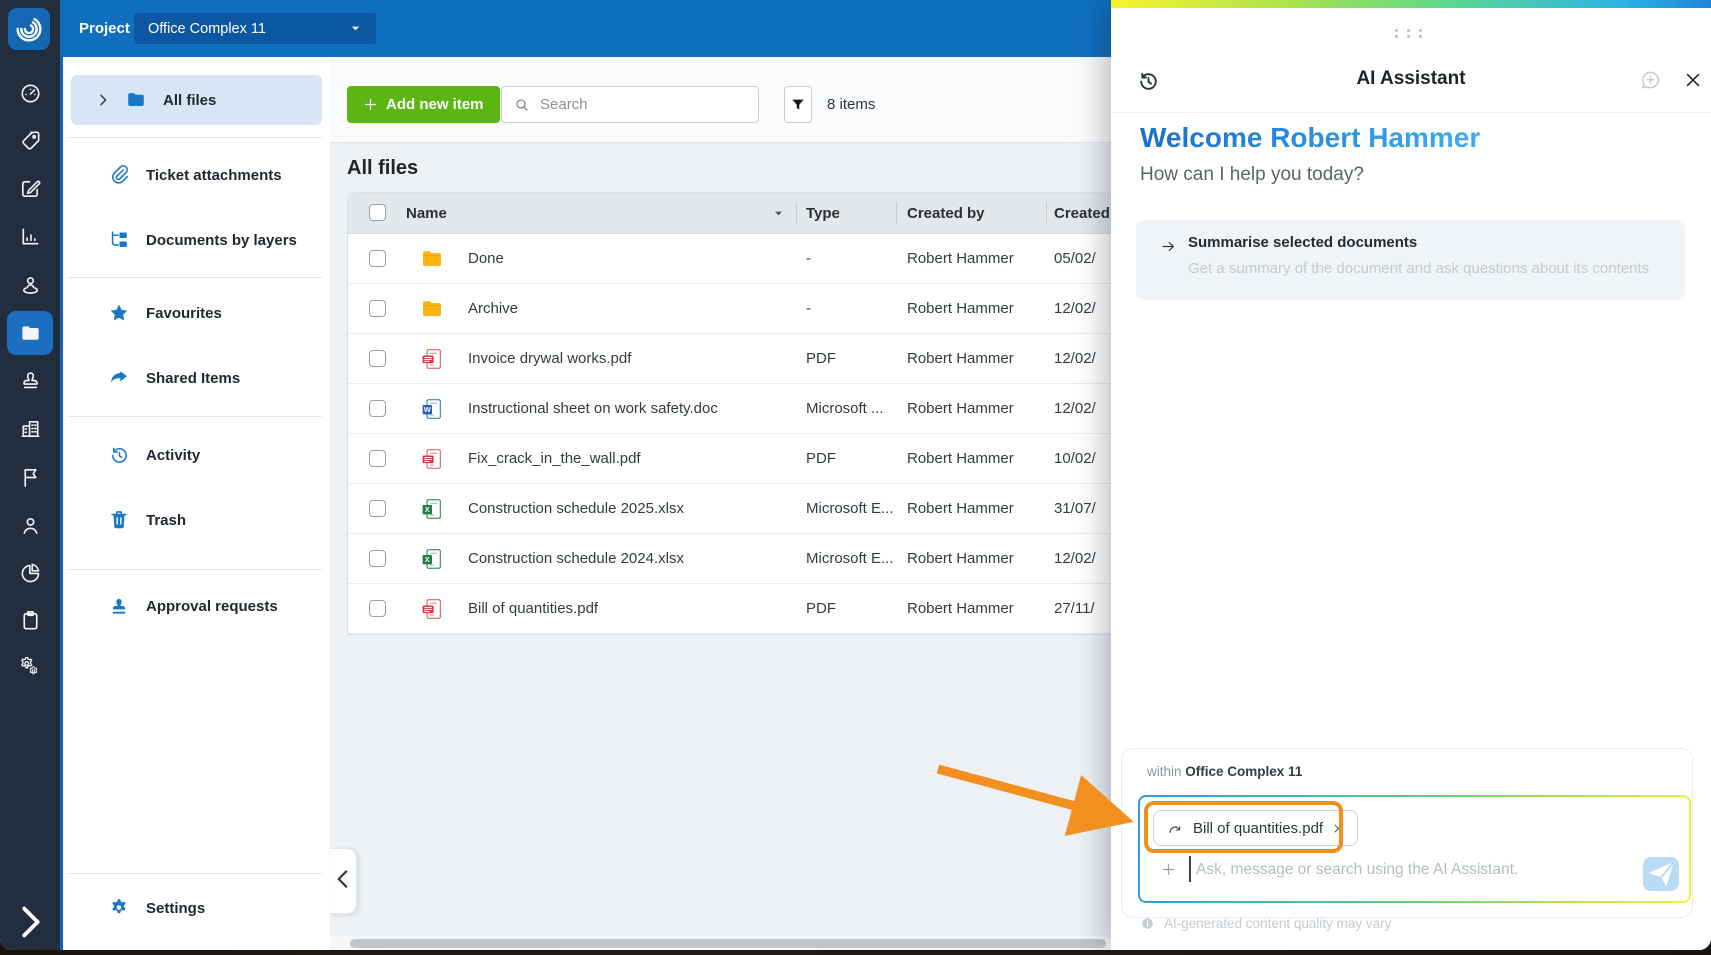  I want to click on ai-input-box: Bill of quantities.pdf, so click(1414, 849).